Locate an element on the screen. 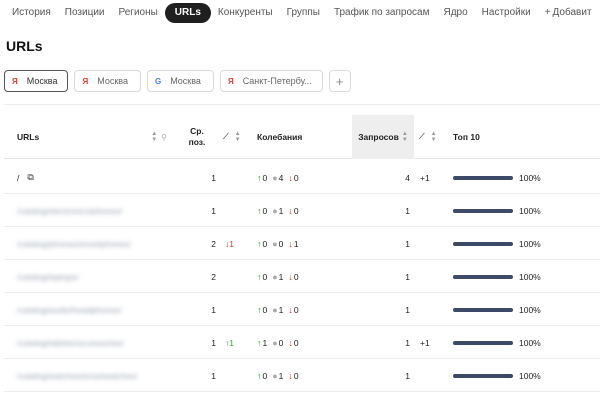 The image size is (600, 400). fluctuations: ↑ 0 ● 0 ↓ 1 is located at coordinates (304, 243).